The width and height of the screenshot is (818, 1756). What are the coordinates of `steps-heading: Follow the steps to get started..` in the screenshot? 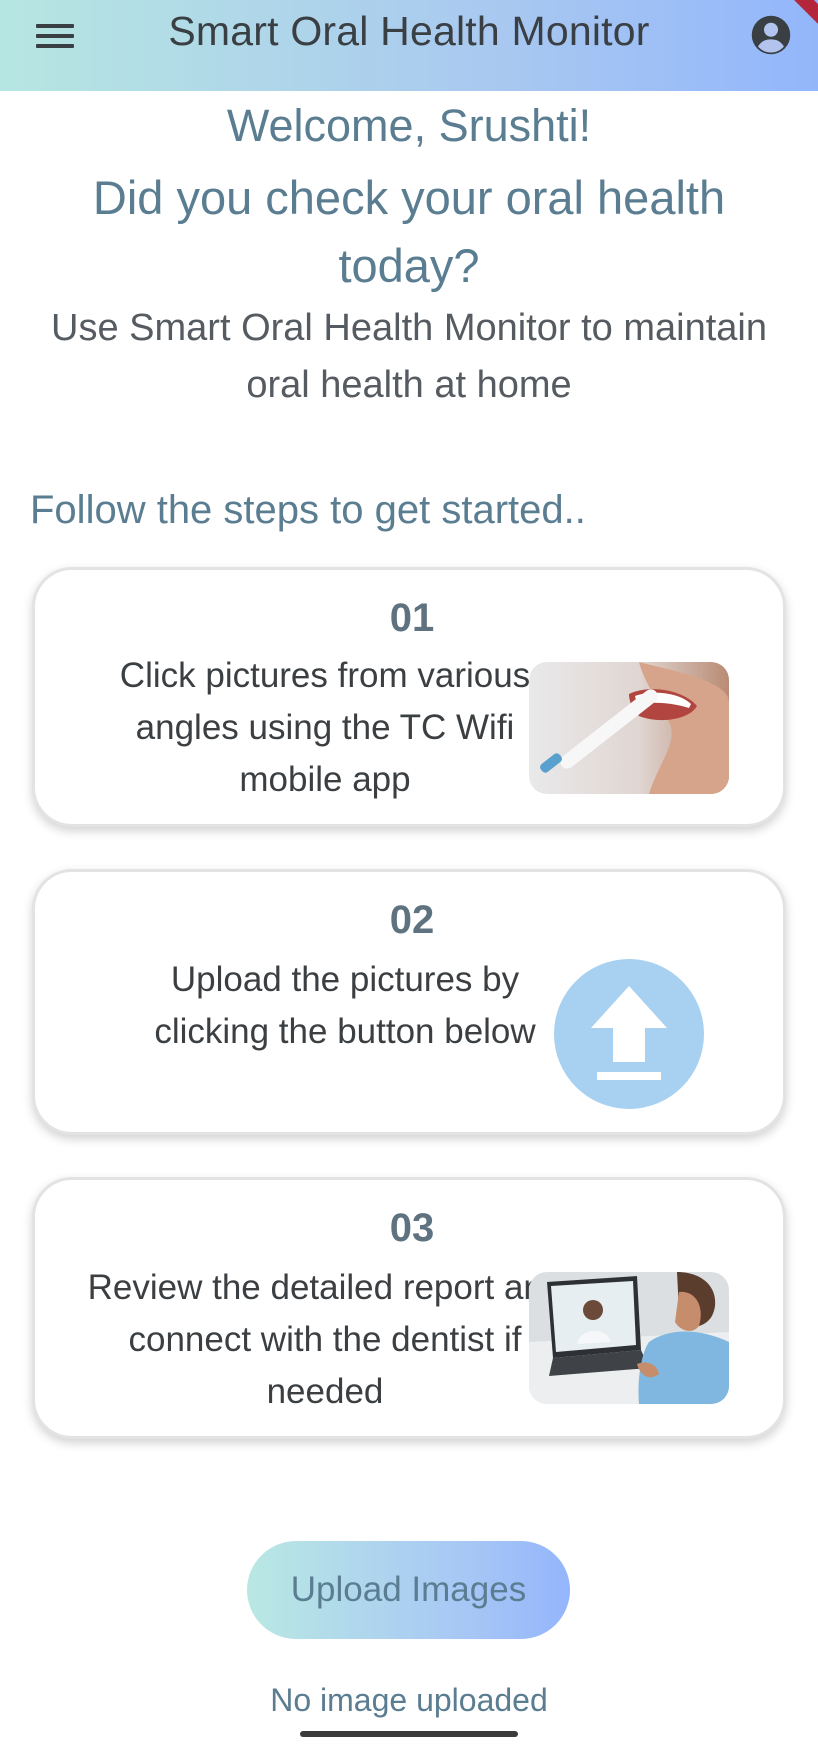 It's located at (308, 510).